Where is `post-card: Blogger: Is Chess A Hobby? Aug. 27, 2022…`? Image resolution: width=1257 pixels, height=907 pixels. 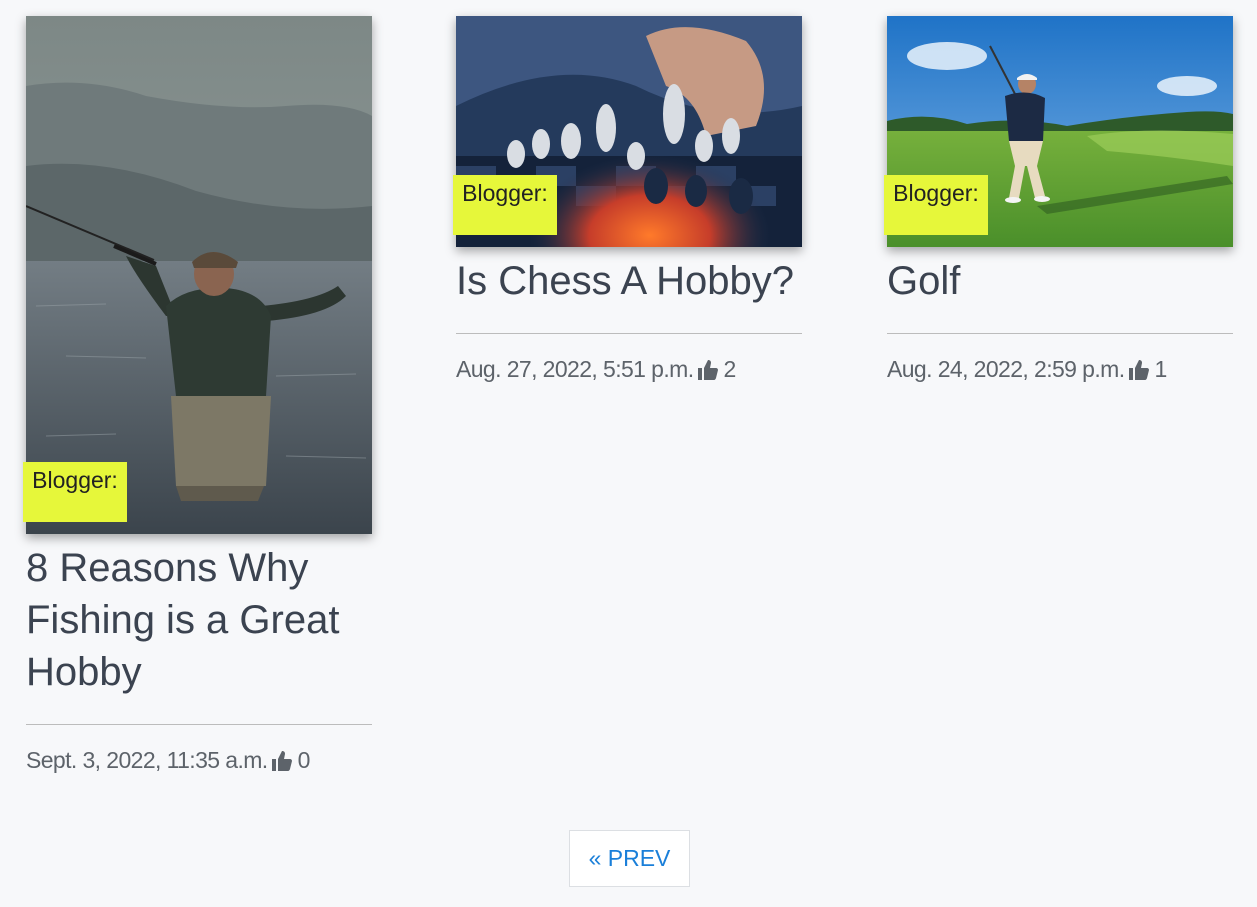 post-card: Blogger: Is Chess A Hobby? Aug. 27, 2022… is located at coordinates (627, 199).